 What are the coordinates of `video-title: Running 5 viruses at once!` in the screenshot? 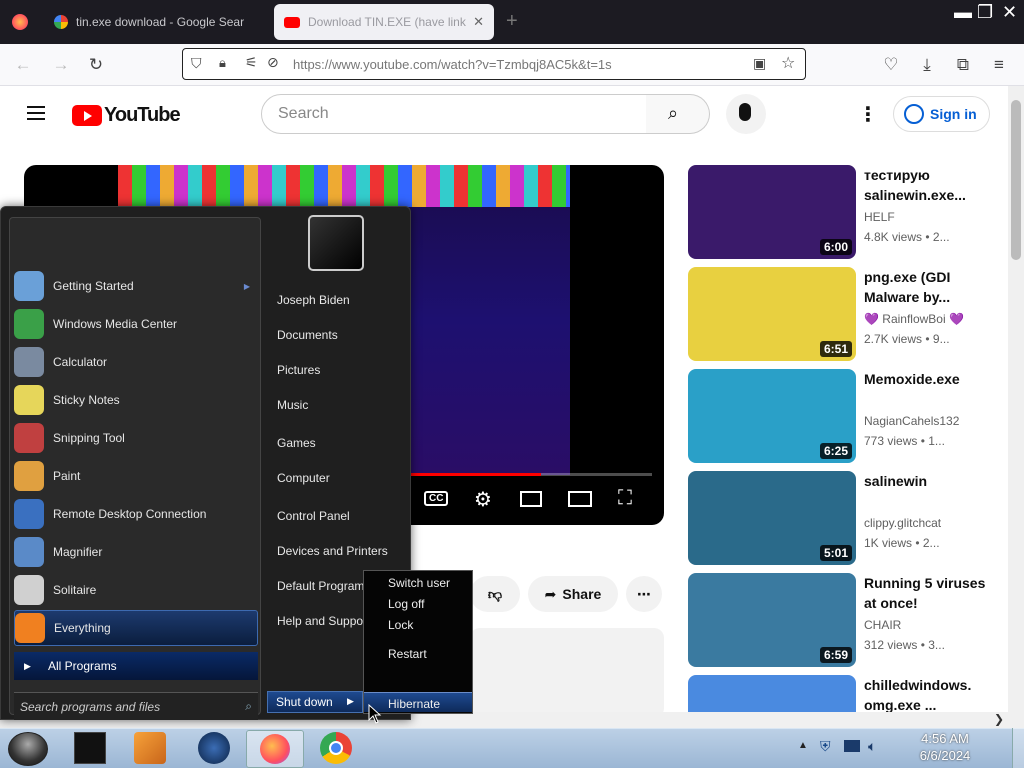 It's located at (929, 593).